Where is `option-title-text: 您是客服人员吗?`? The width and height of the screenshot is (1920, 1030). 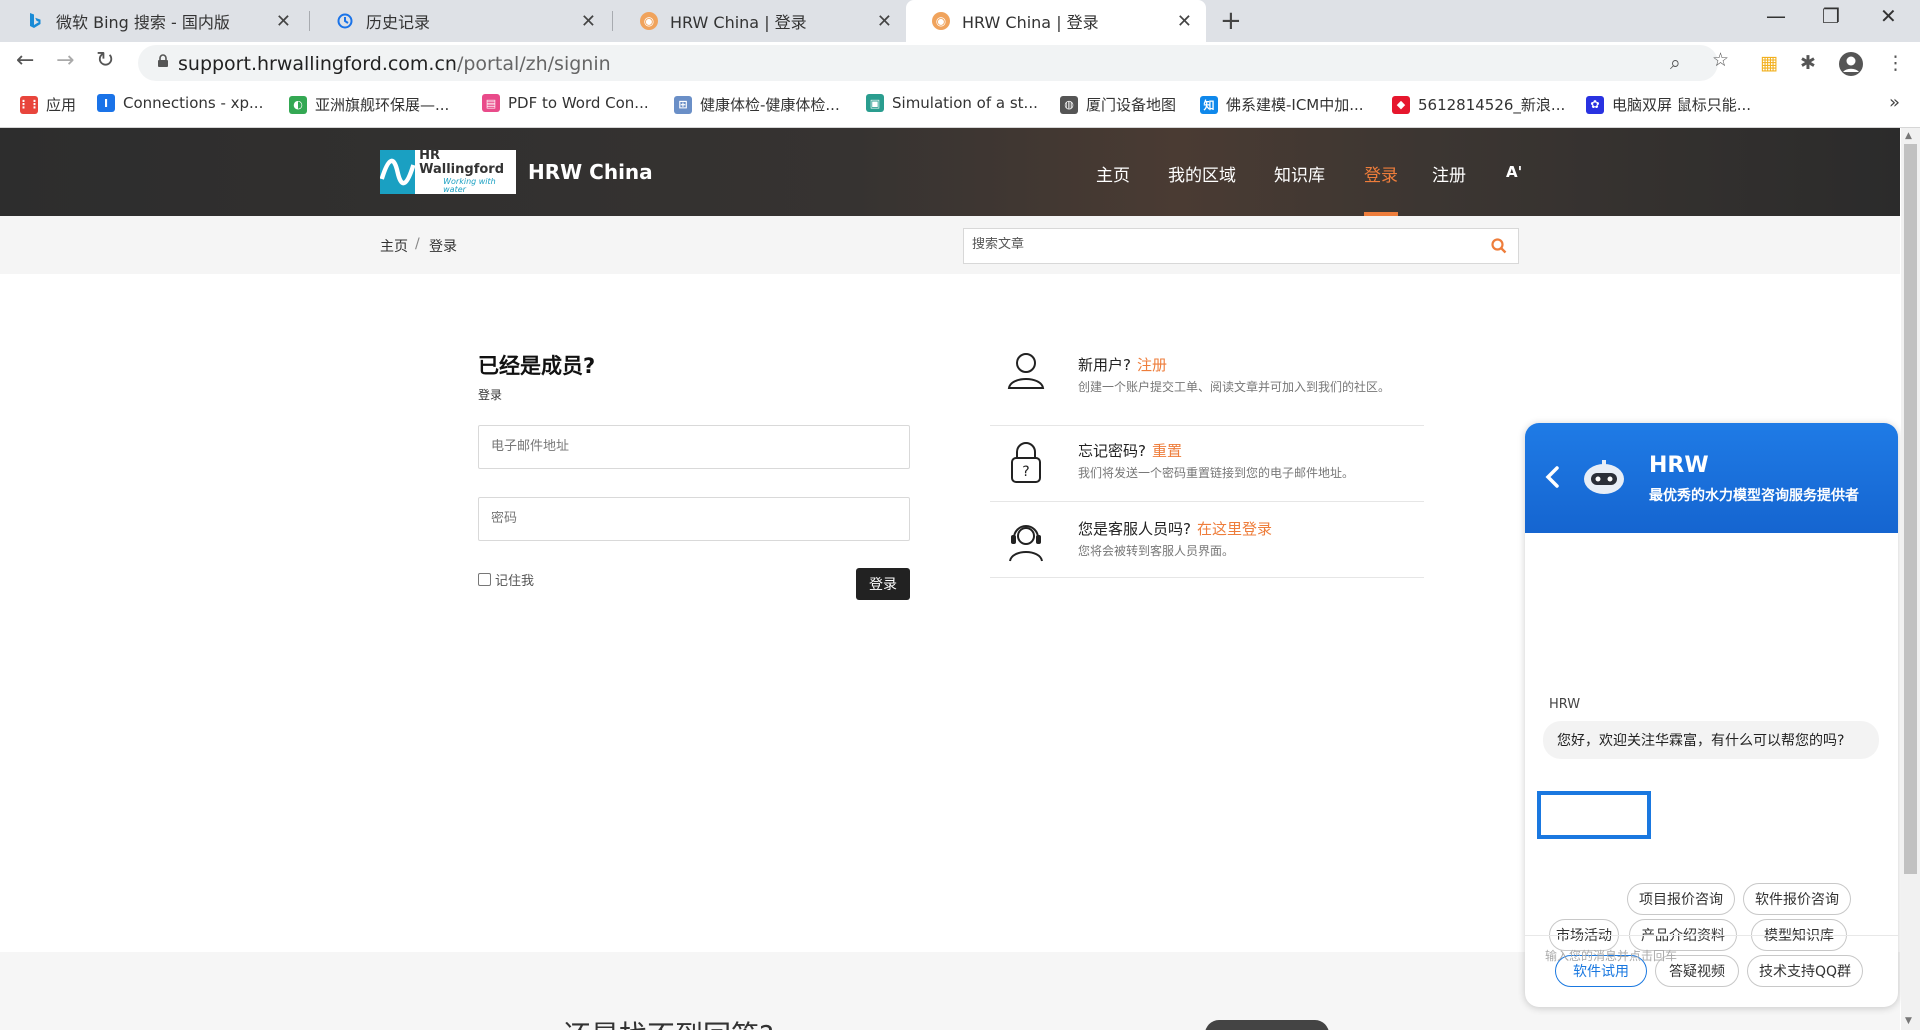
option-title-text: 您是客服人员吗? is located at coordinates (1134, 529).